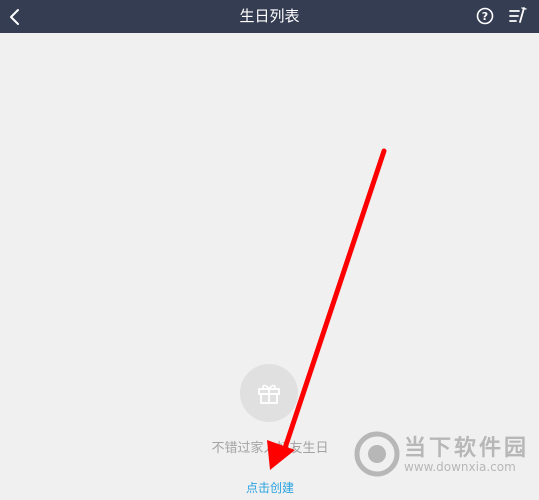 The width and height of the screenshot is (539, 500). I want to click on create-link: 点击创建, so click(270, 487).